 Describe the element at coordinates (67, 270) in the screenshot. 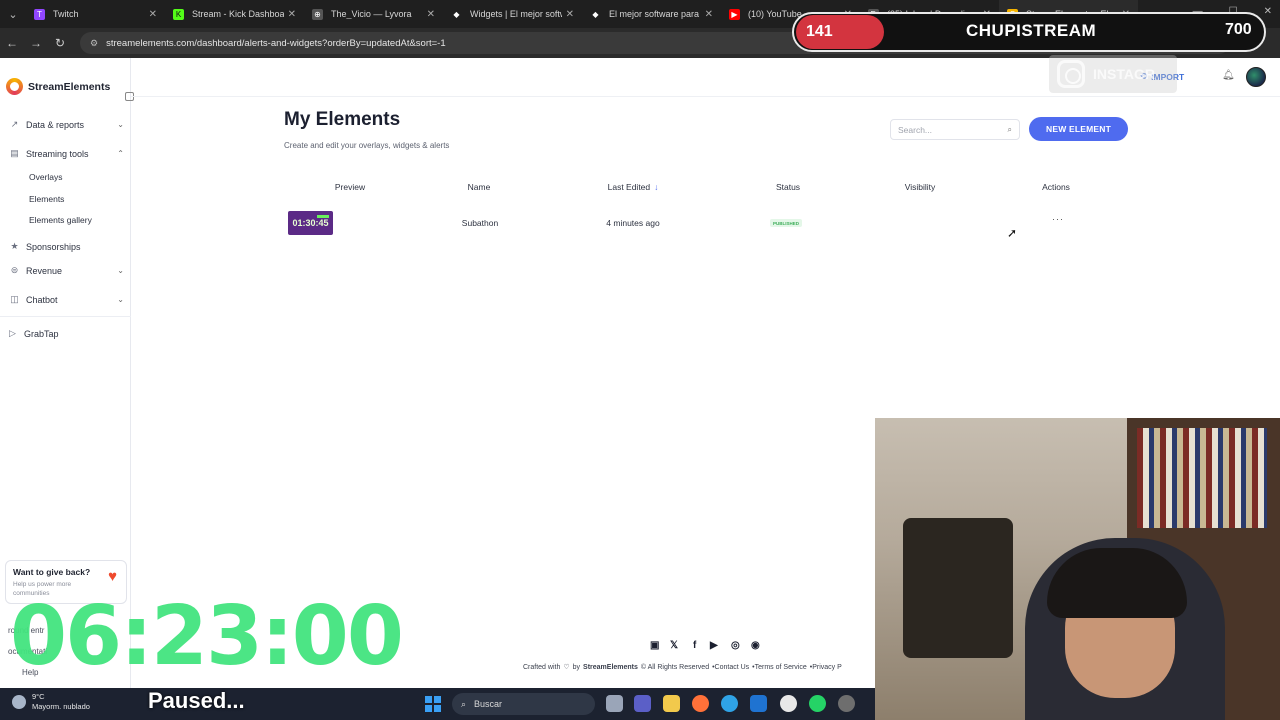

I see `sidebar-item-revenue: ⊜ Revenue ⌄` at that location.